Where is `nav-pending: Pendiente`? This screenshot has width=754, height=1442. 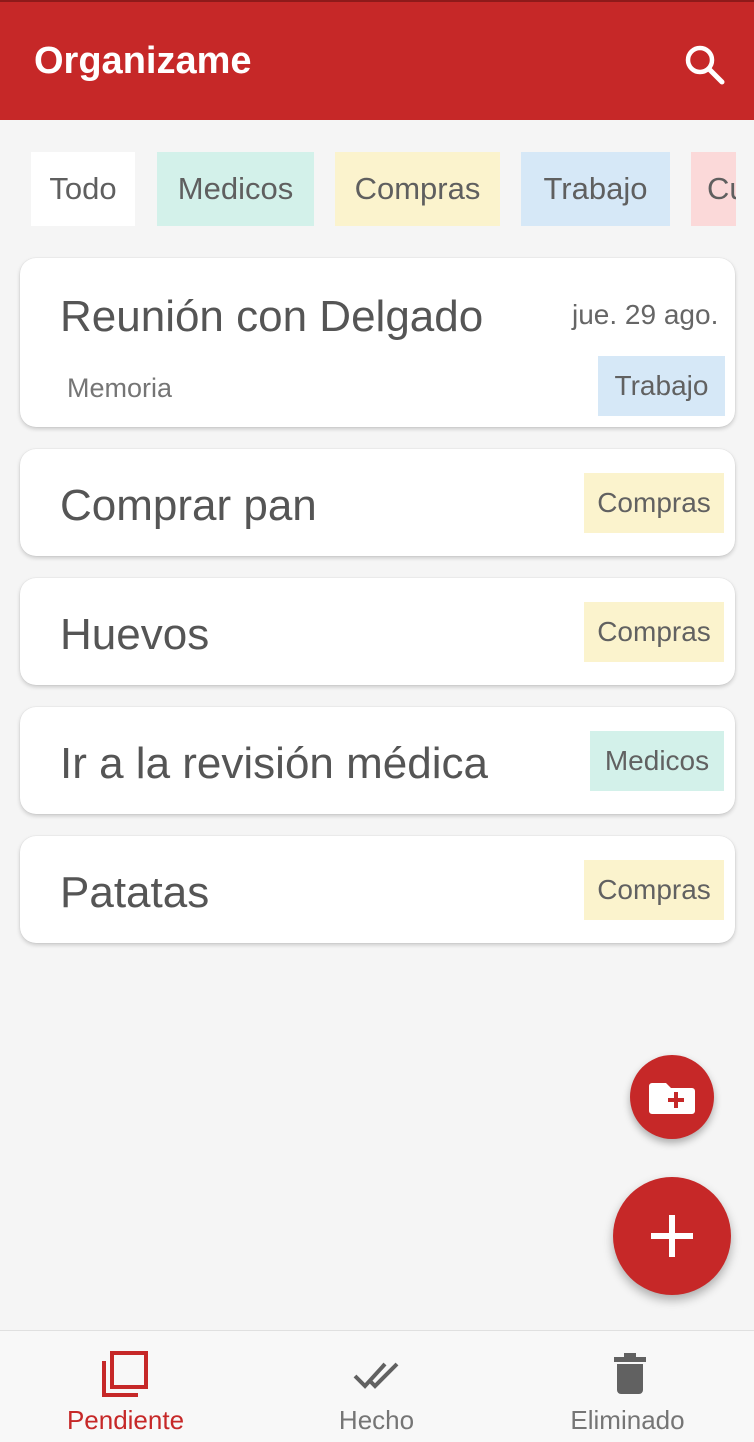
nav-pending: Pendiente is located at coordinates (125, 1386).